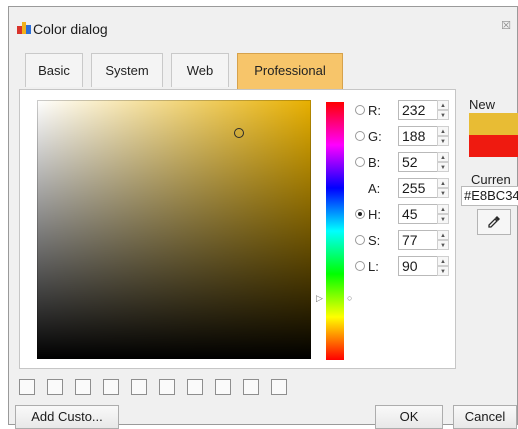  What do you see at coordinates (360, 162) in the screenshot?
I see `radio-blue` at bounding box center [360, 162].